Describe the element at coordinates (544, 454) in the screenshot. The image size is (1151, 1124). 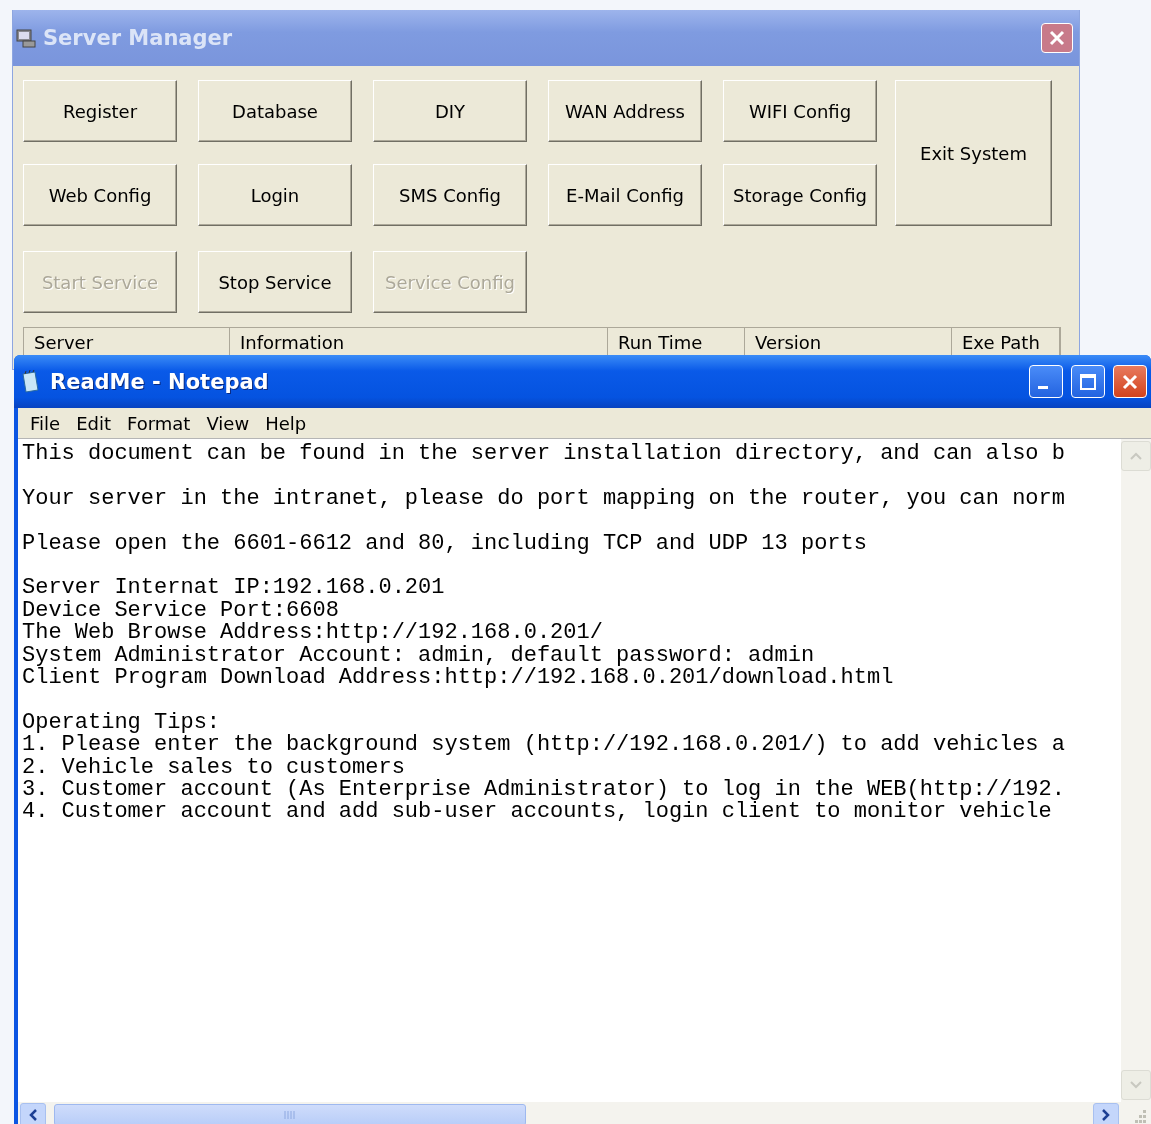
I see `text-line: This document can be found in the server installation directory, and can also b` at that location.